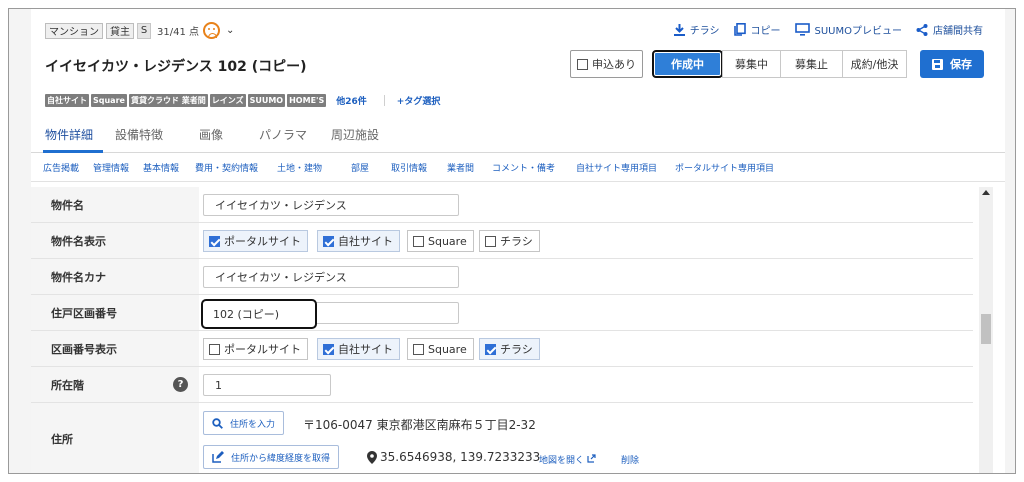 The image size is (1024, 482). I want to click on field-label: 所在階 ?, so click(115, 384).